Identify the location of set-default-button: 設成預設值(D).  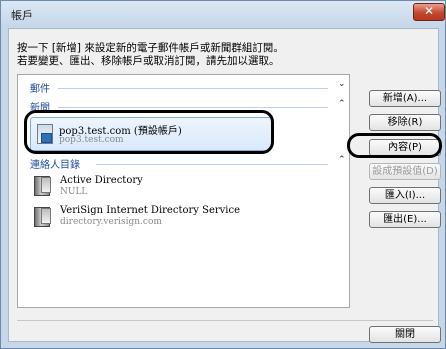
(405, 171).